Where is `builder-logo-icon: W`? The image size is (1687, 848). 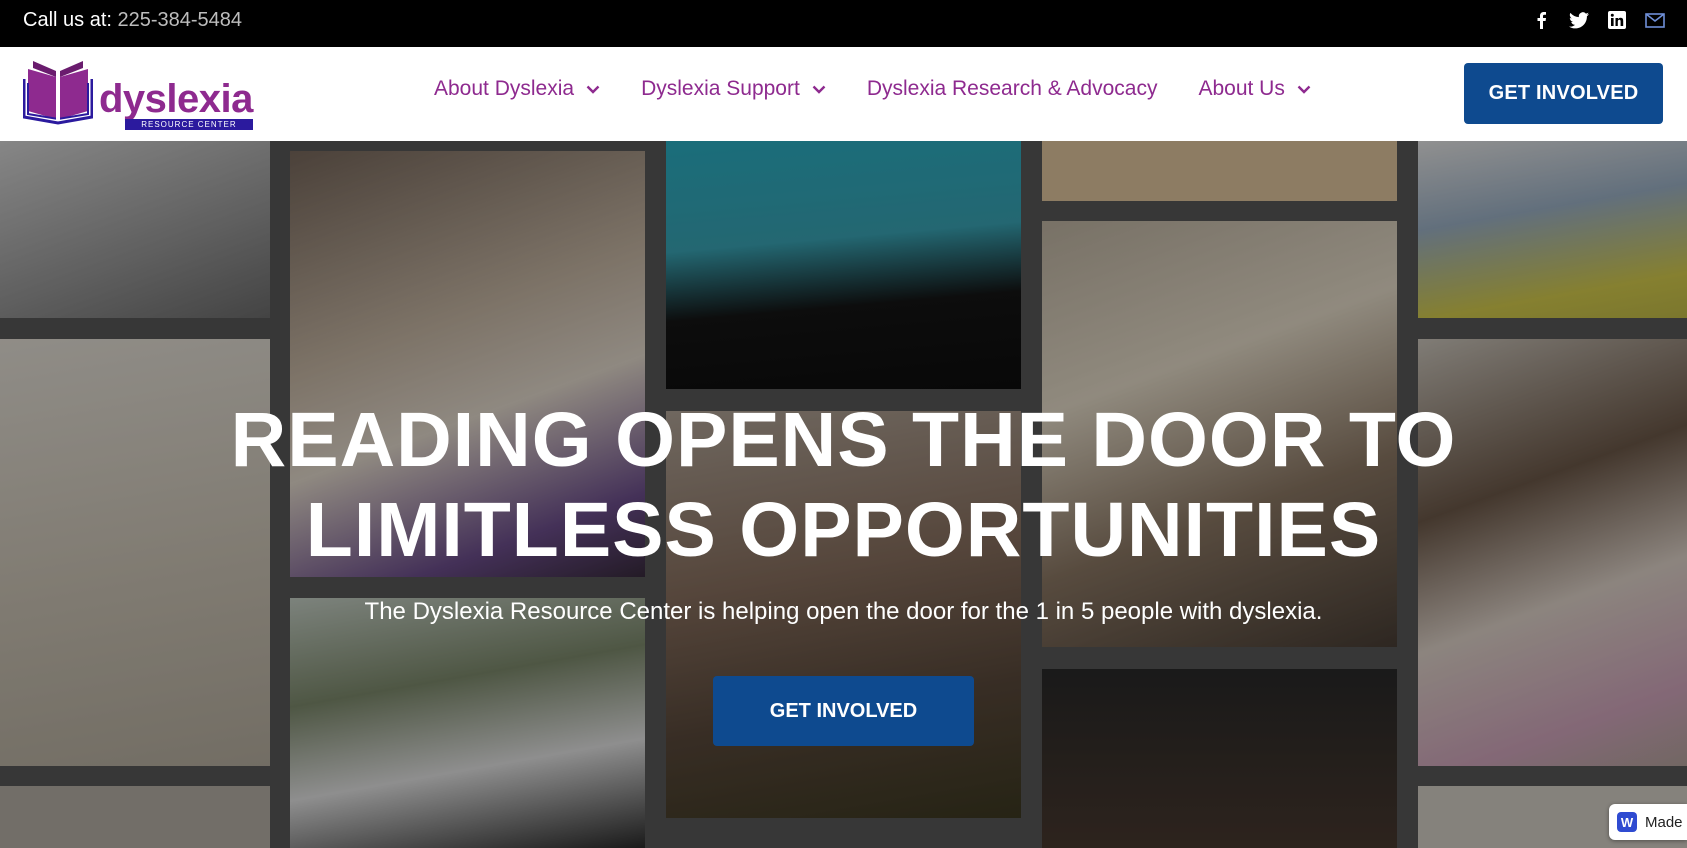 builder-logo-icon: W is located at coordinates (1627, 822).